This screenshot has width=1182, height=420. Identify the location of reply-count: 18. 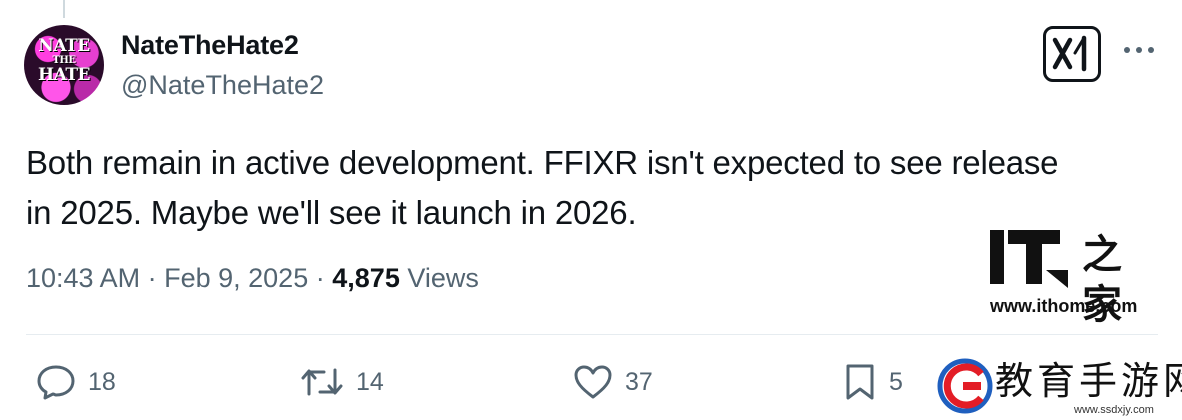
(102, 381).